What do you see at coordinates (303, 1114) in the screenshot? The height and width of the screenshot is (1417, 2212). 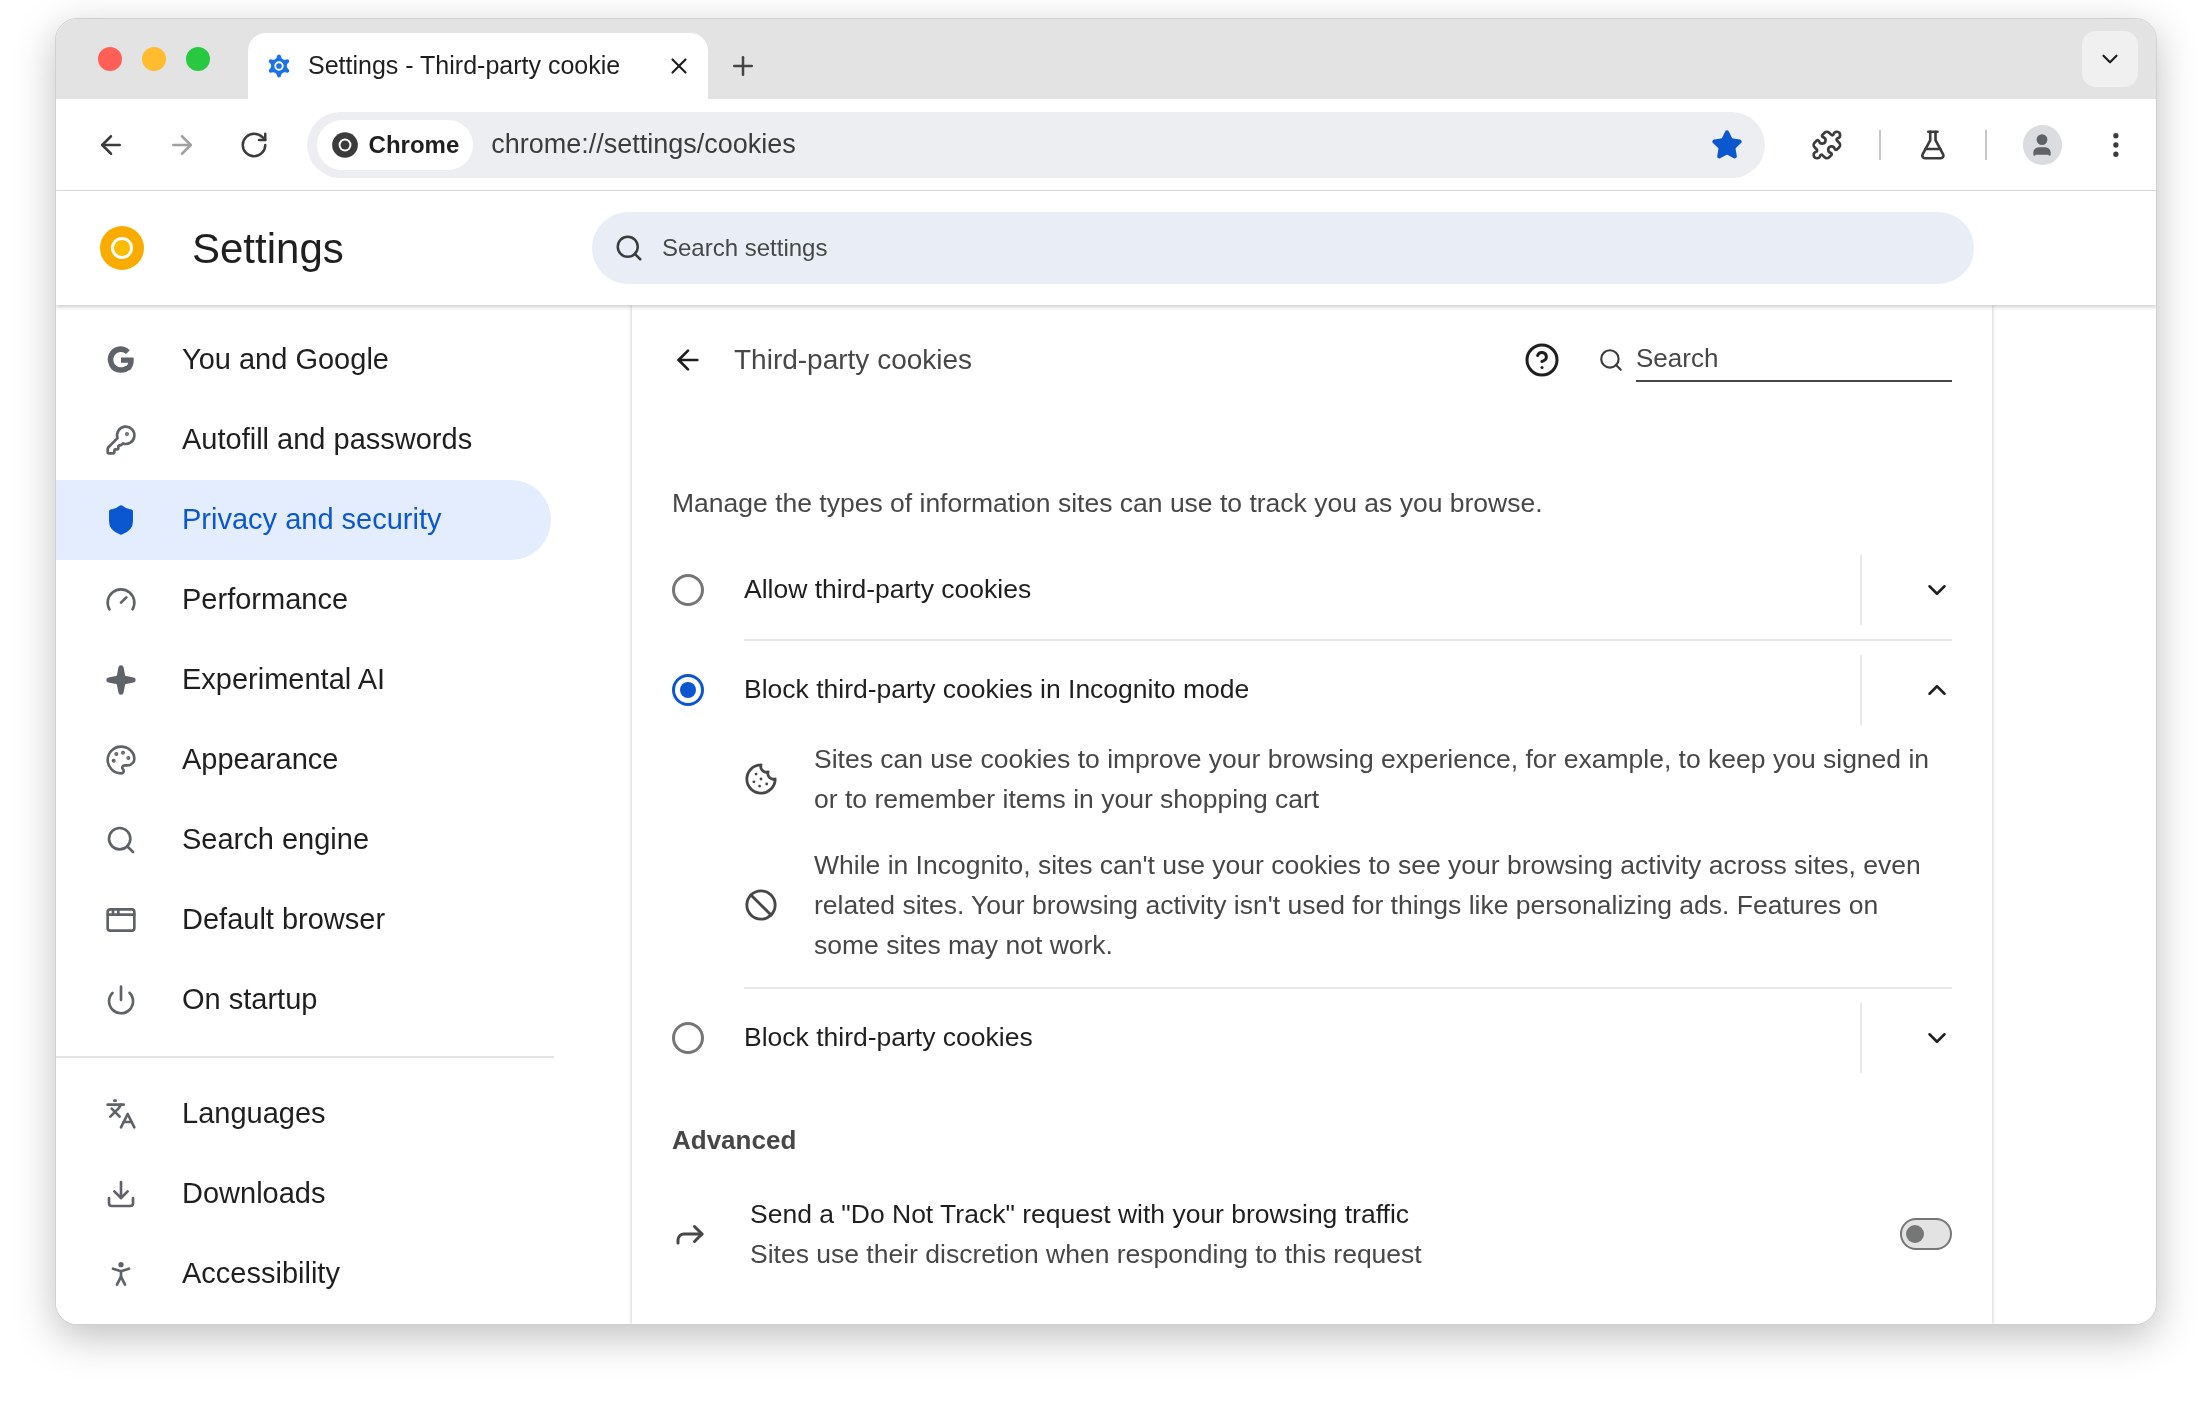 I see `sidebar-item: Languages` at bounding box center [303, 1114].